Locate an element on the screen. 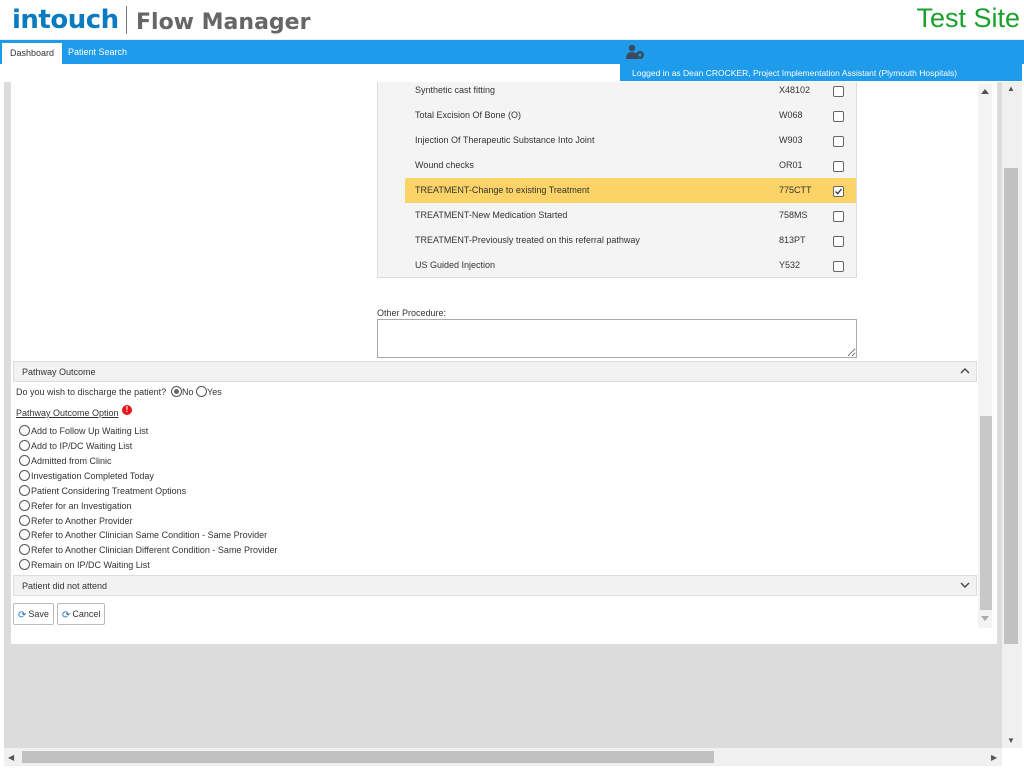 The height and width of the screenshot is (768, 1024). procedure-name: TREATMENT-New Medication Started is located at coordinates (491, 215).